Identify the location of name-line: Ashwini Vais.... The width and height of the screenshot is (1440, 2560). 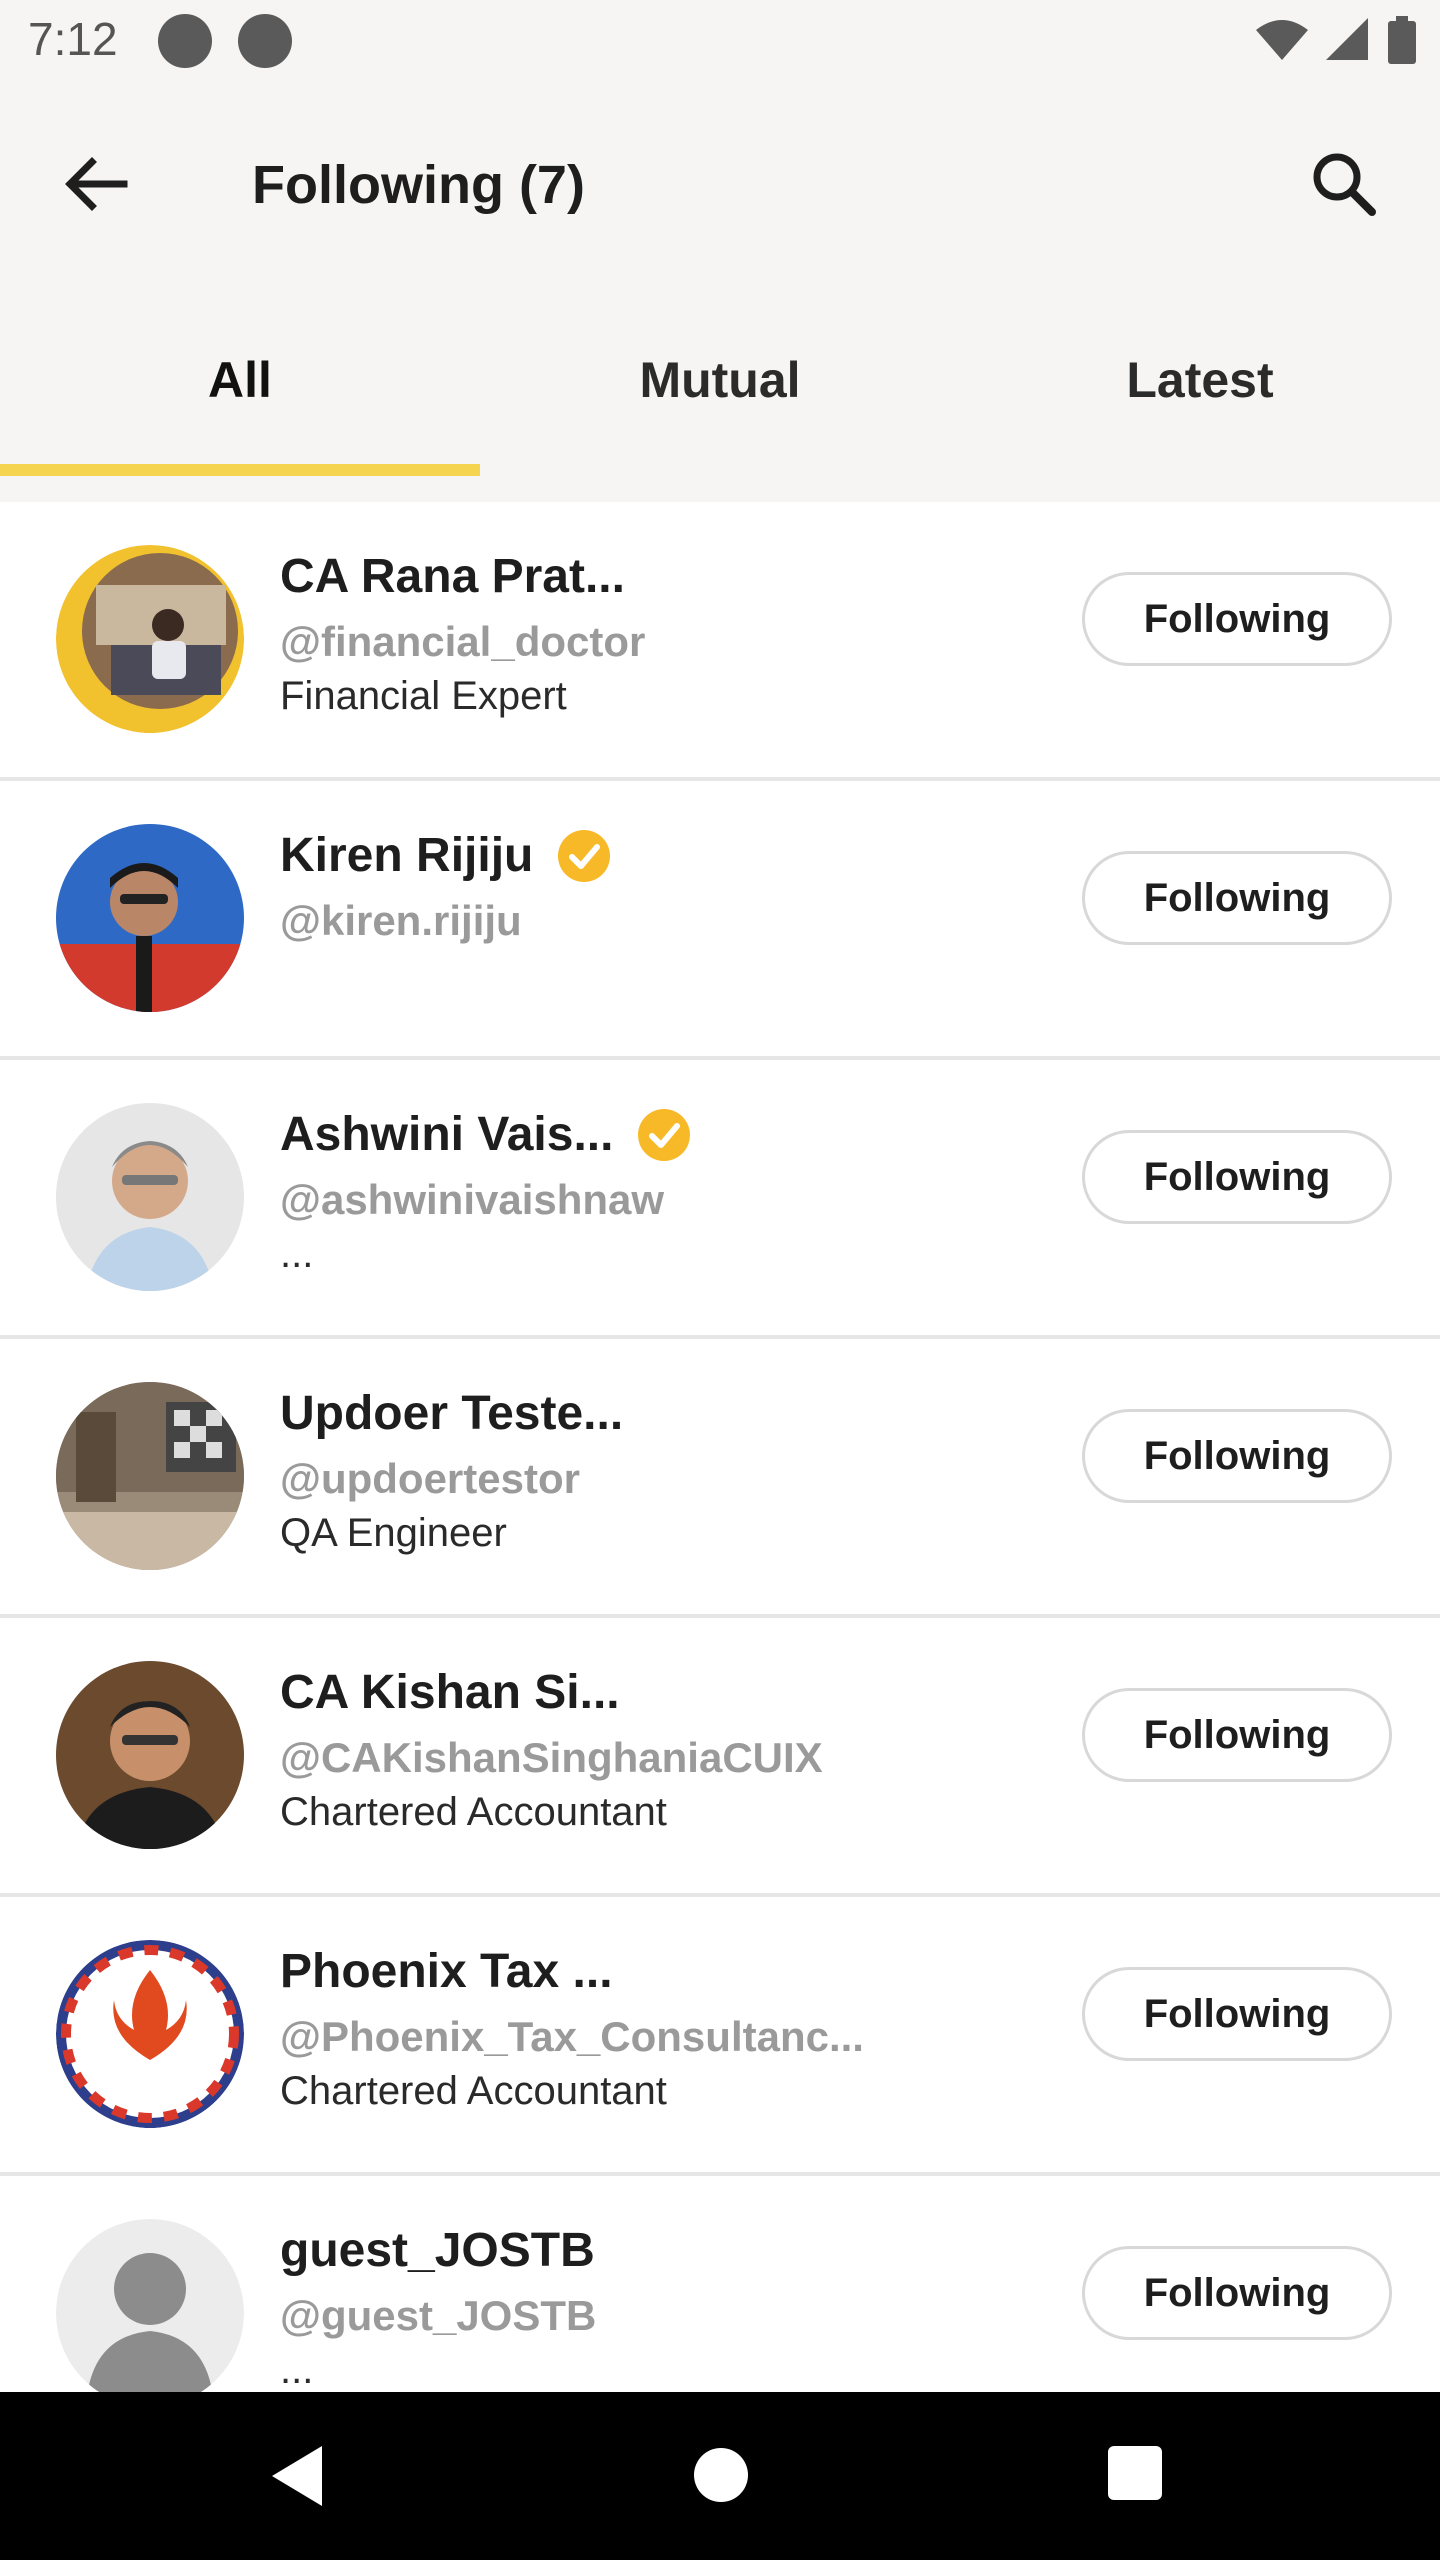
(485, 1134).